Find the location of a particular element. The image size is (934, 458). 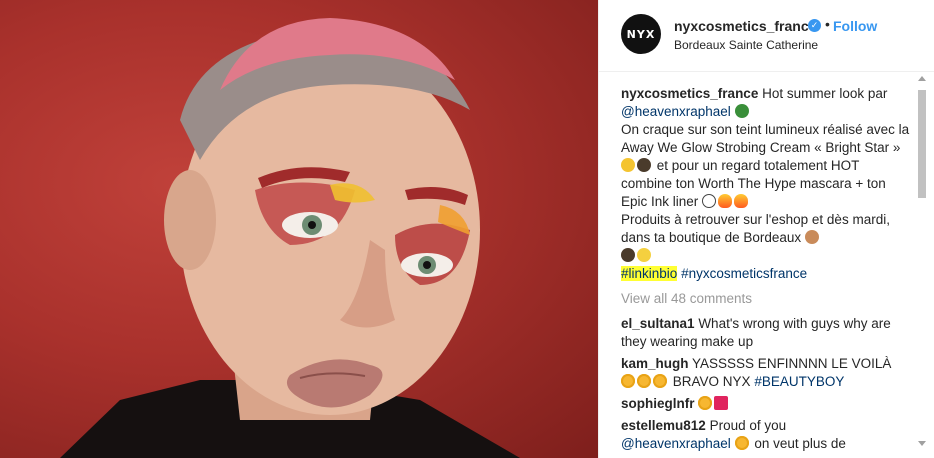

follow-button: Follow is located at coordinates (855, 26).